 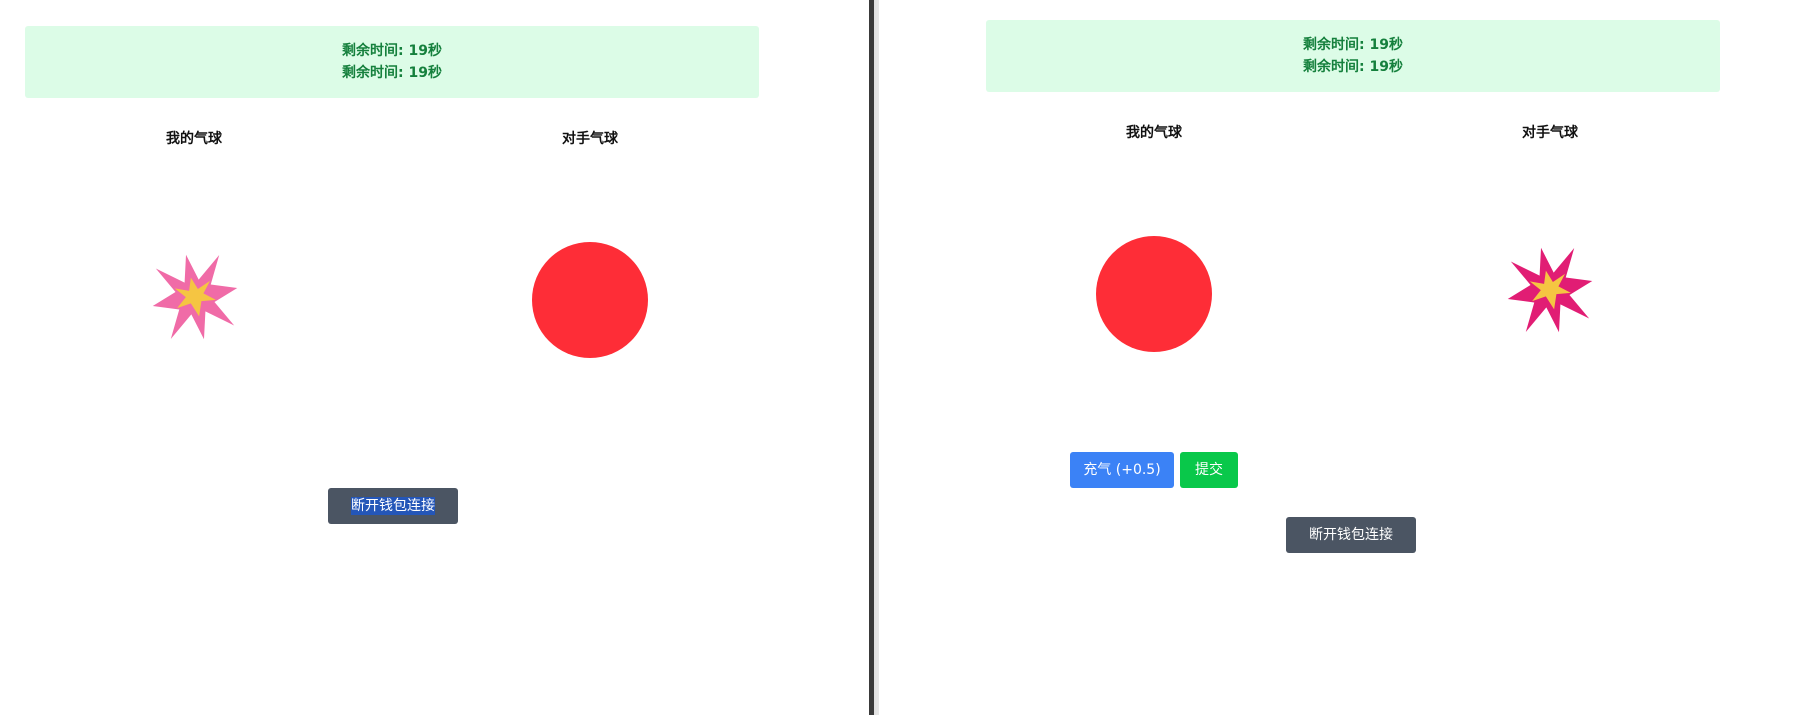 I want to click on disconnect-wallet-label: 断开钱包连接, so click(x=393, y=506).